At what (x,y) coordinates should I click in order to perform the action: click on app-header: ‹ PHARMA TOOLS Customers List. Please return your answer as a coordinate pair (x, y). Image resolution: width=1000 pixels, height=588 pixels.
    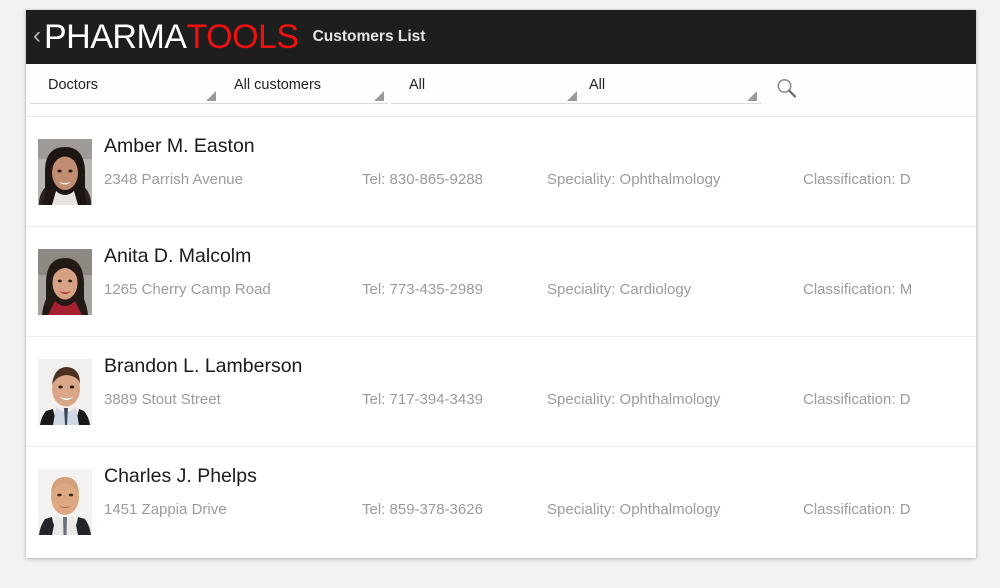
    Looking at the image, I should click on (501, 37).